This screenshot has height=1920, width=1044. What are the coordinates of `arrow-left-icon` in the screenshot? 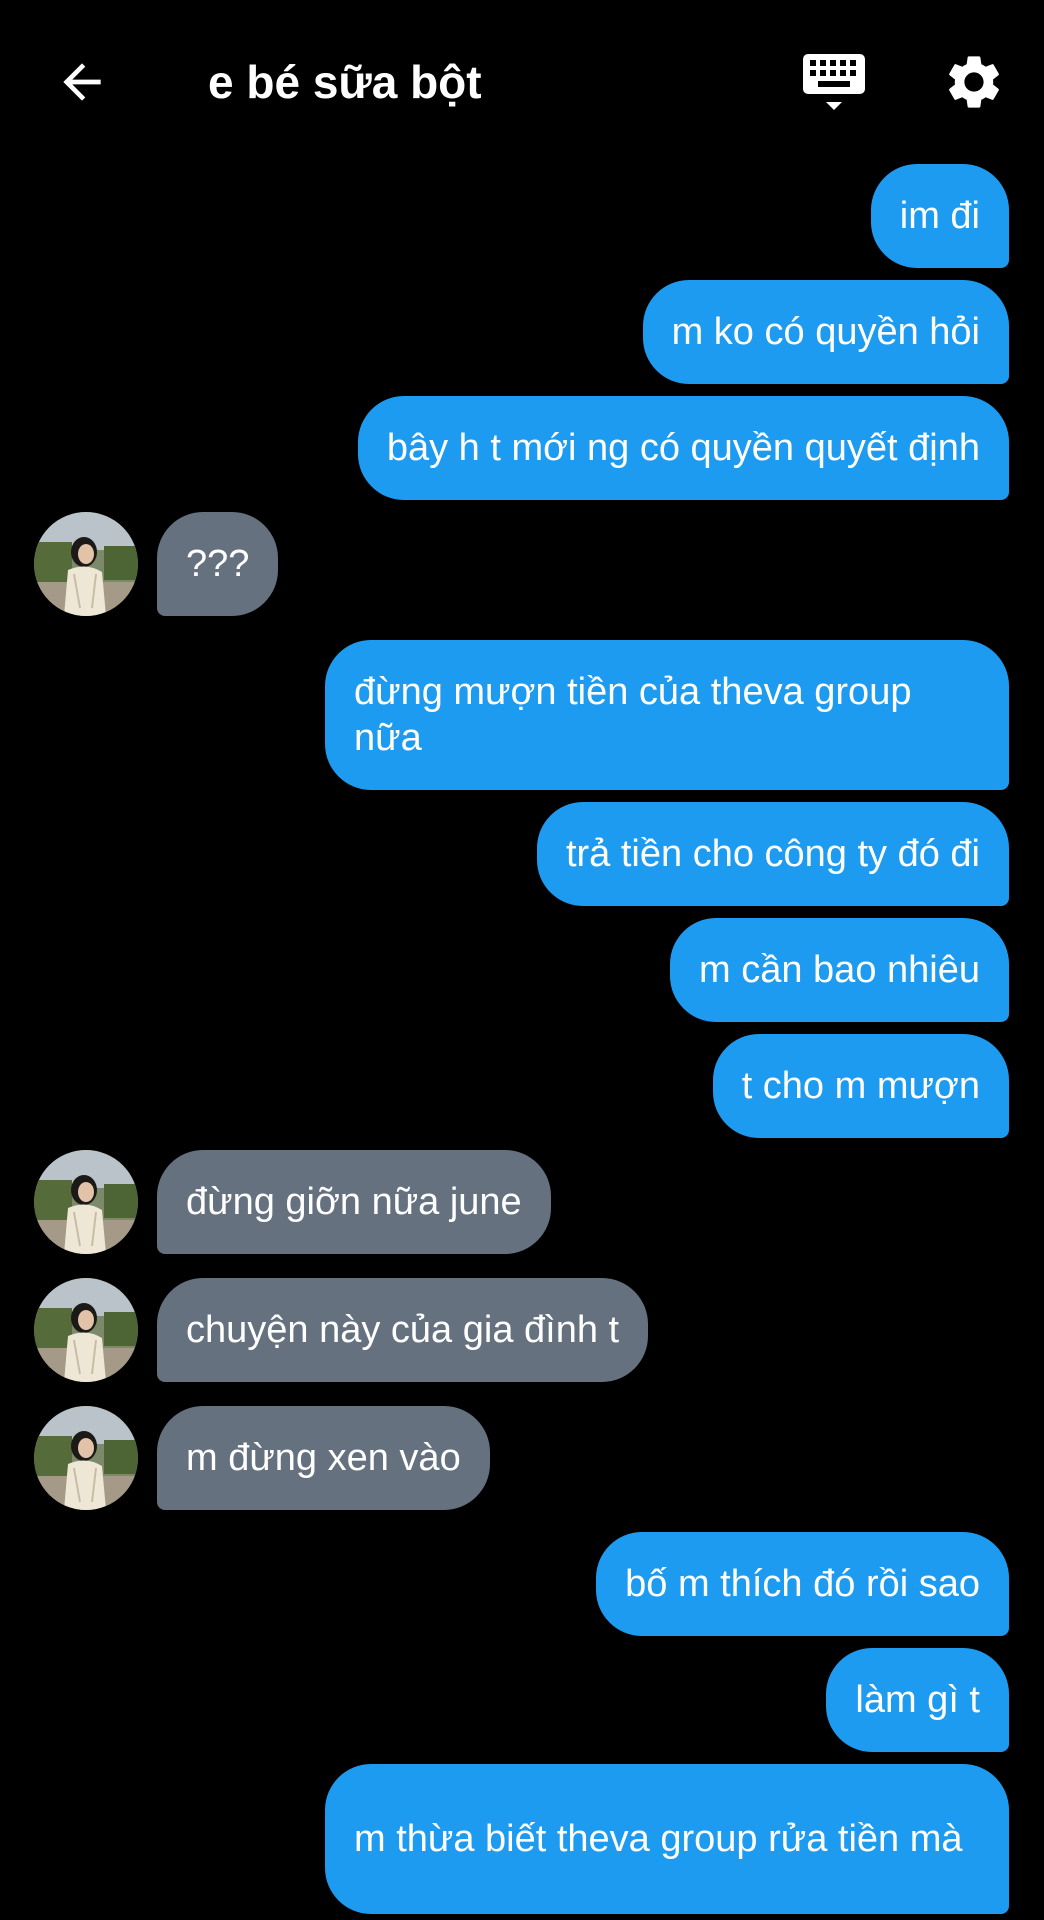 It's located at (82, 82).